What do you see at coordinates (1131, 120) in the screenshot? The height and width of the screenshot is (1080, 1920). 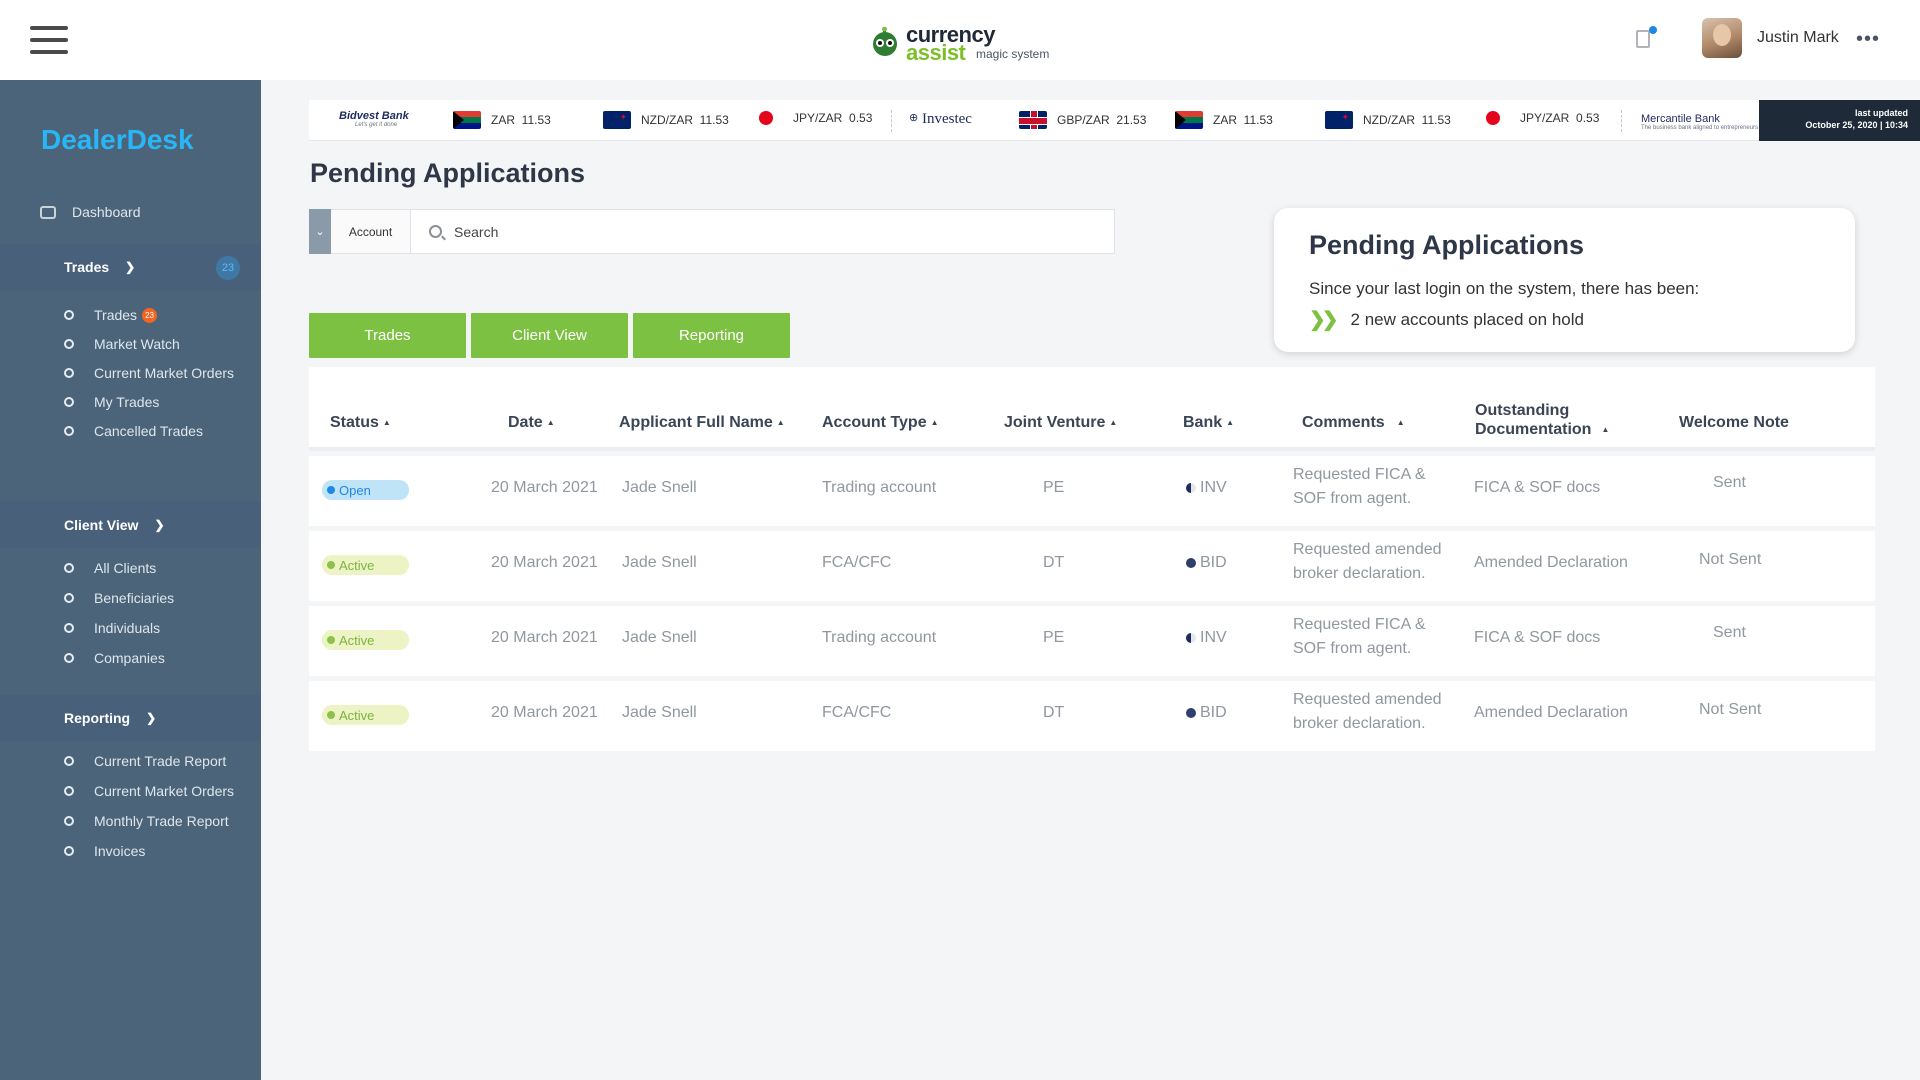 I see `rate-value: 21.53` at bounding box center [1131, 120].